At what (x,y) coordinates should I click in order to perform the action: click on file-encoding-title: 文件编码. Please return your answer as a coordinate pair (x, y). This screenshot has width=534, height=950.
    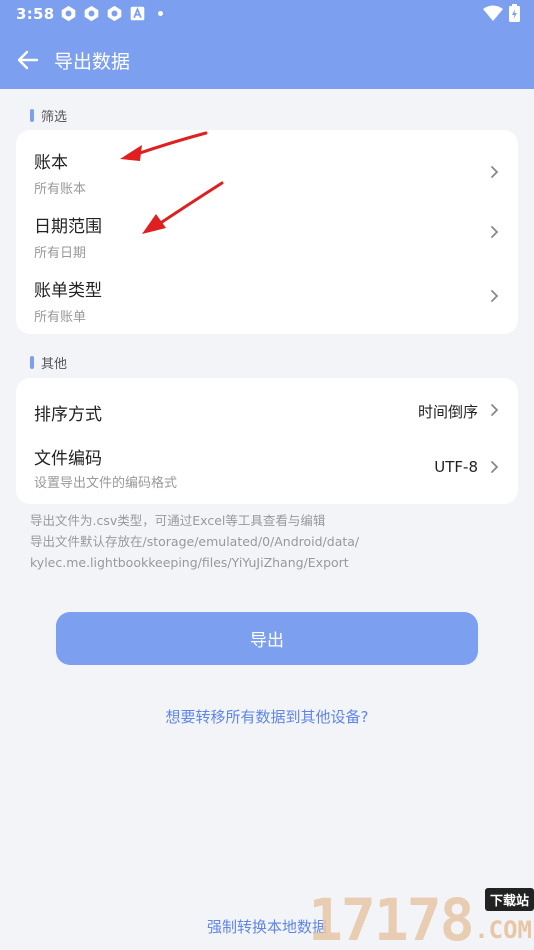
    Looking at the image, I should click on (68, 459).